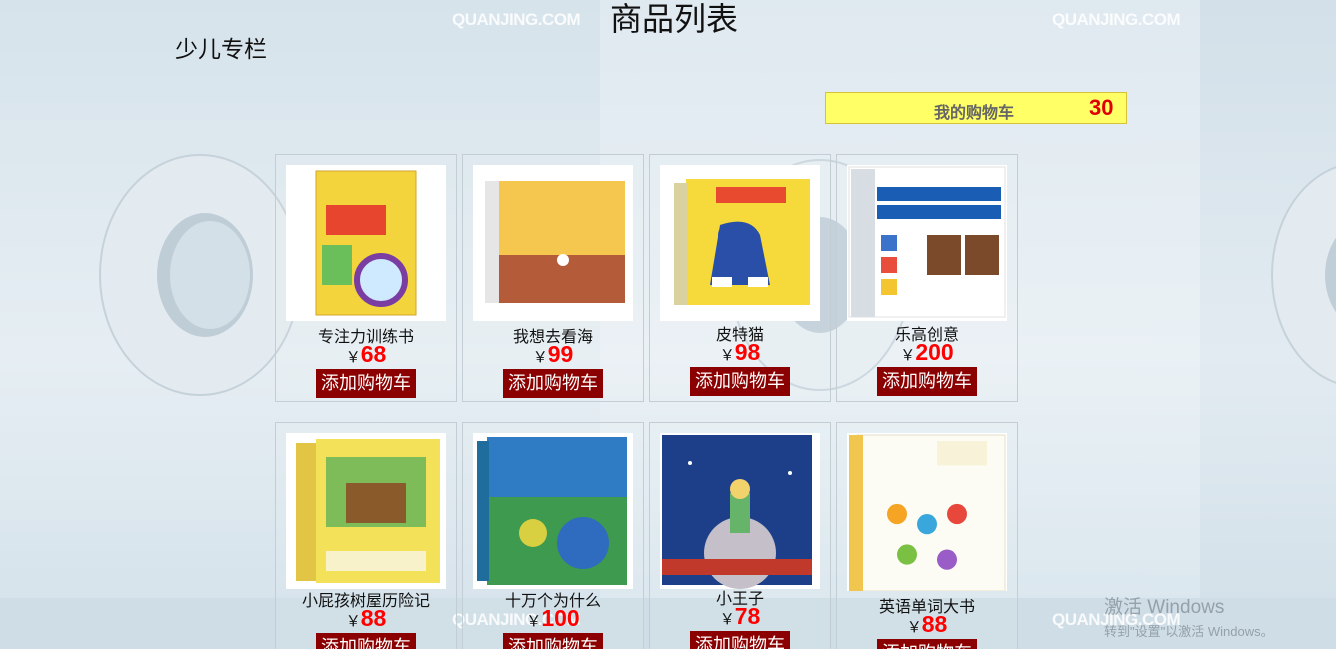  I want to click on section-title: 少儿专栏, so click(221, 50).